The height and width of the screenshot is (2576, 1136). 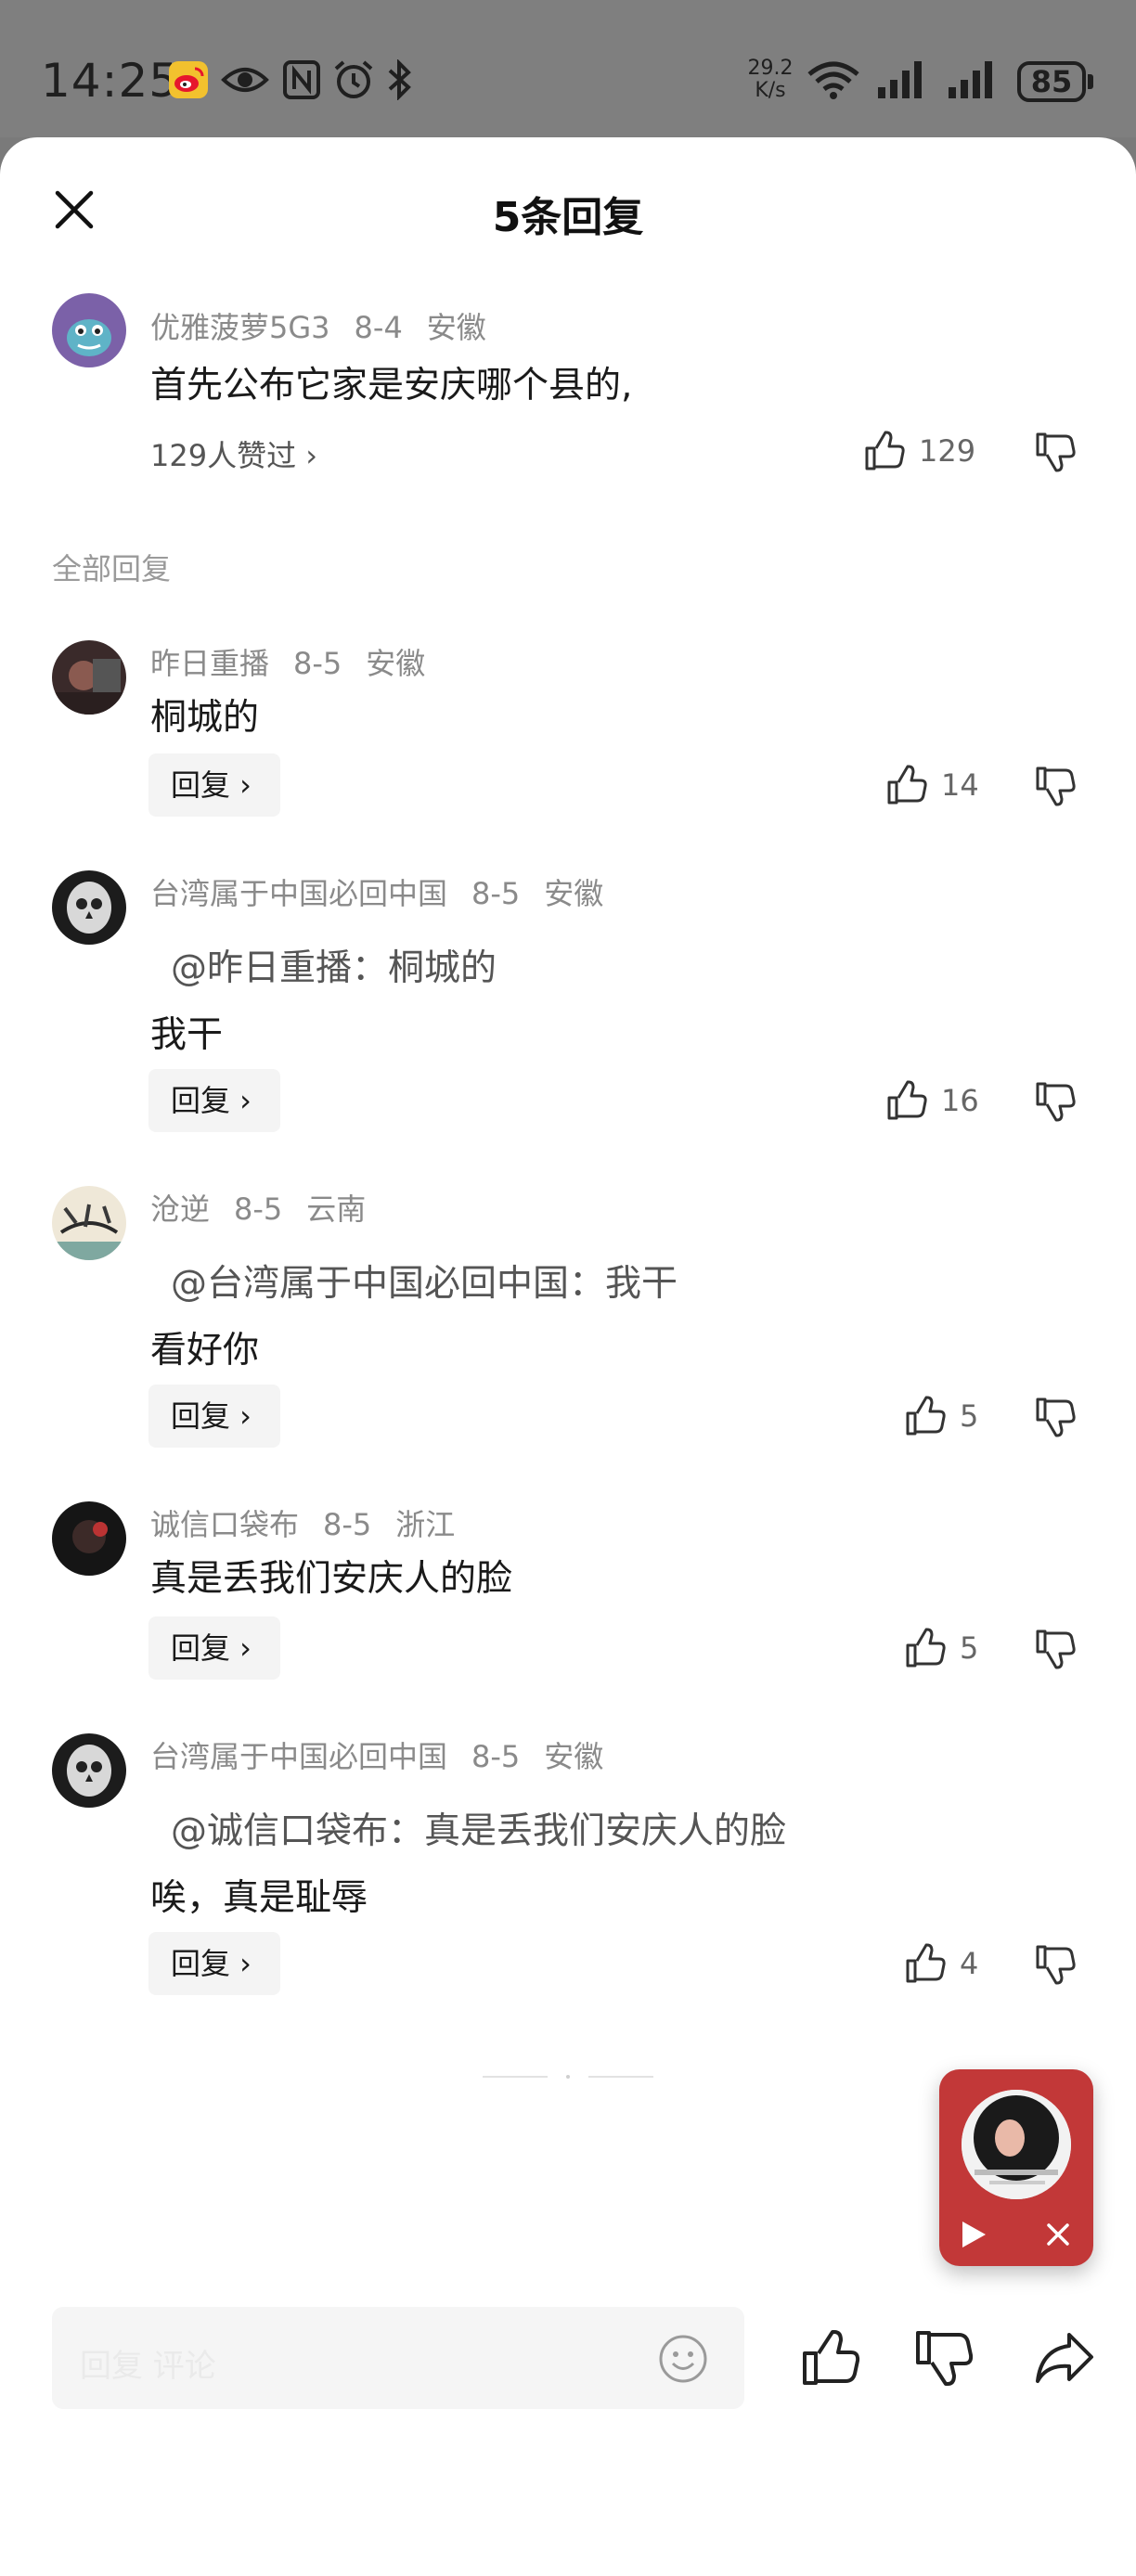 I want to click on quoted-reply: @昨日重播：桐城的, so click(x=334, y=968).